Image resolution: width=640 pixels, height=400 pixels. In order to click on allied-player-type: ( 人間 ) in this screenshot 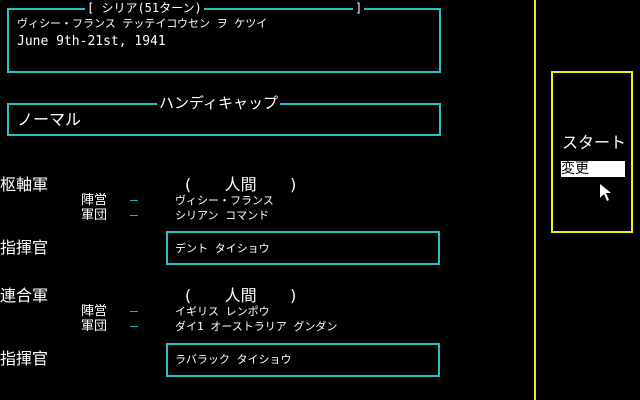, I will do `click(240, 296)`.